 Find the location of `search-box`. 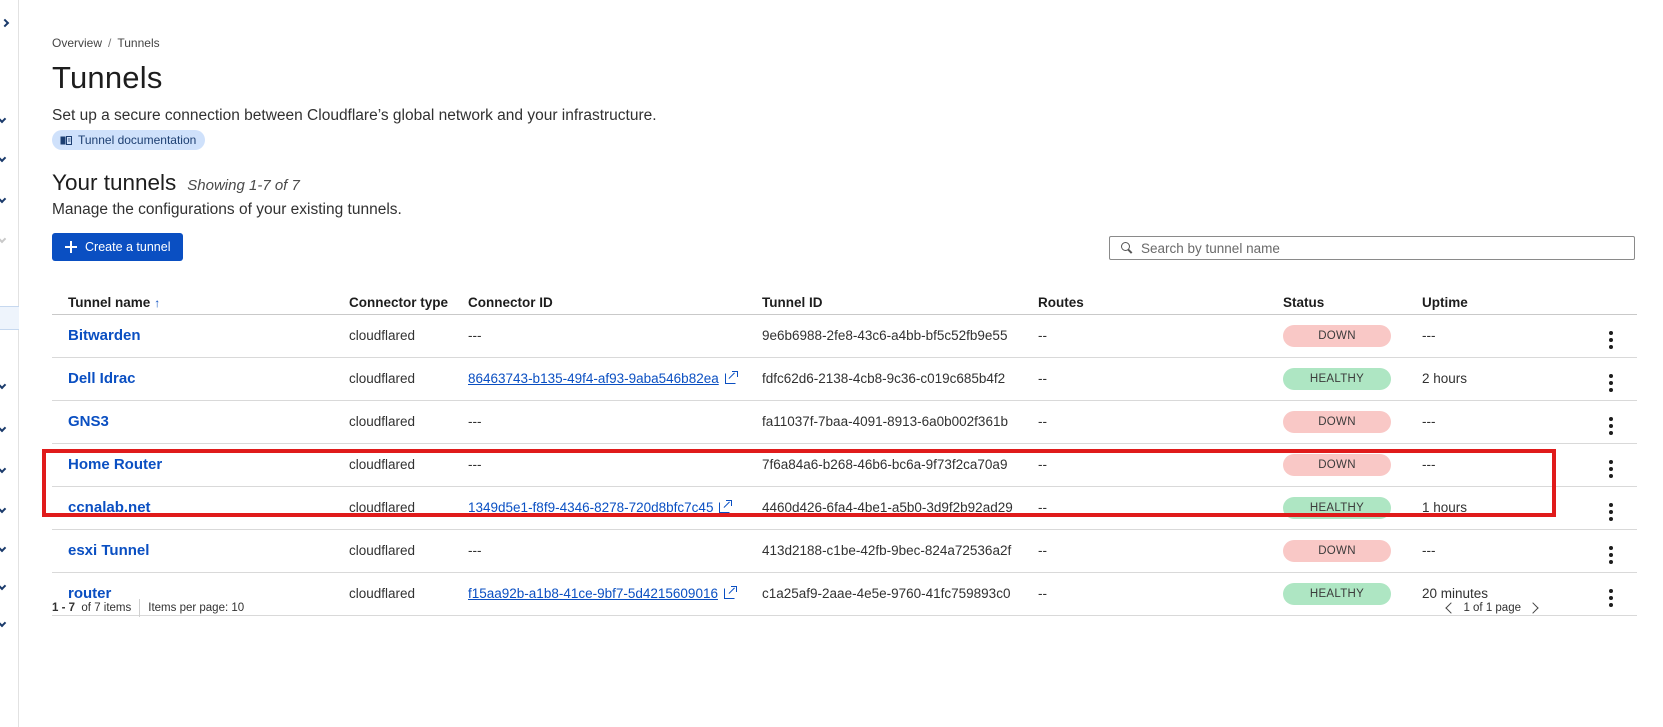

search-box is located at coordinates (1372, 248).